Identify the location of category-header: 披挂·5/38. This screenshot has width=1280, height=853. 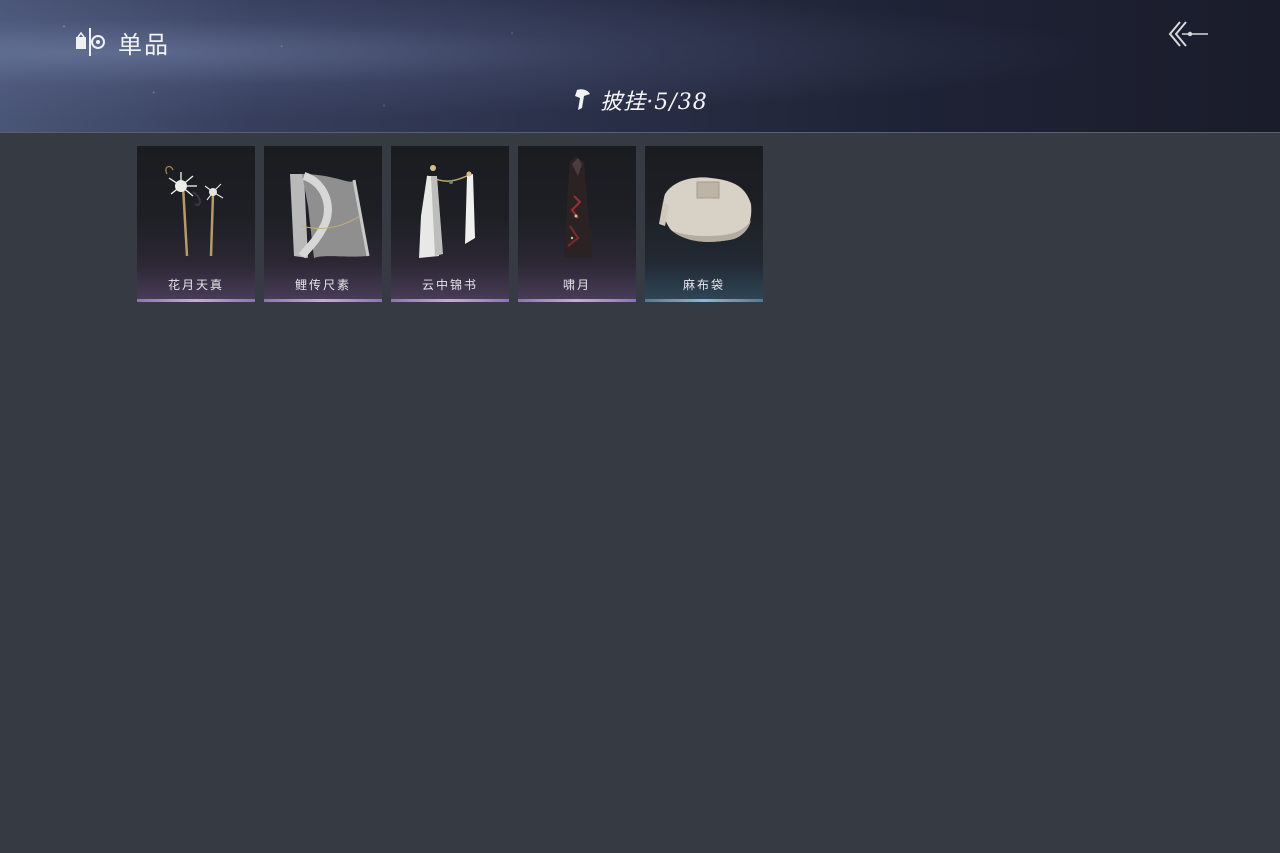
(640, 100).